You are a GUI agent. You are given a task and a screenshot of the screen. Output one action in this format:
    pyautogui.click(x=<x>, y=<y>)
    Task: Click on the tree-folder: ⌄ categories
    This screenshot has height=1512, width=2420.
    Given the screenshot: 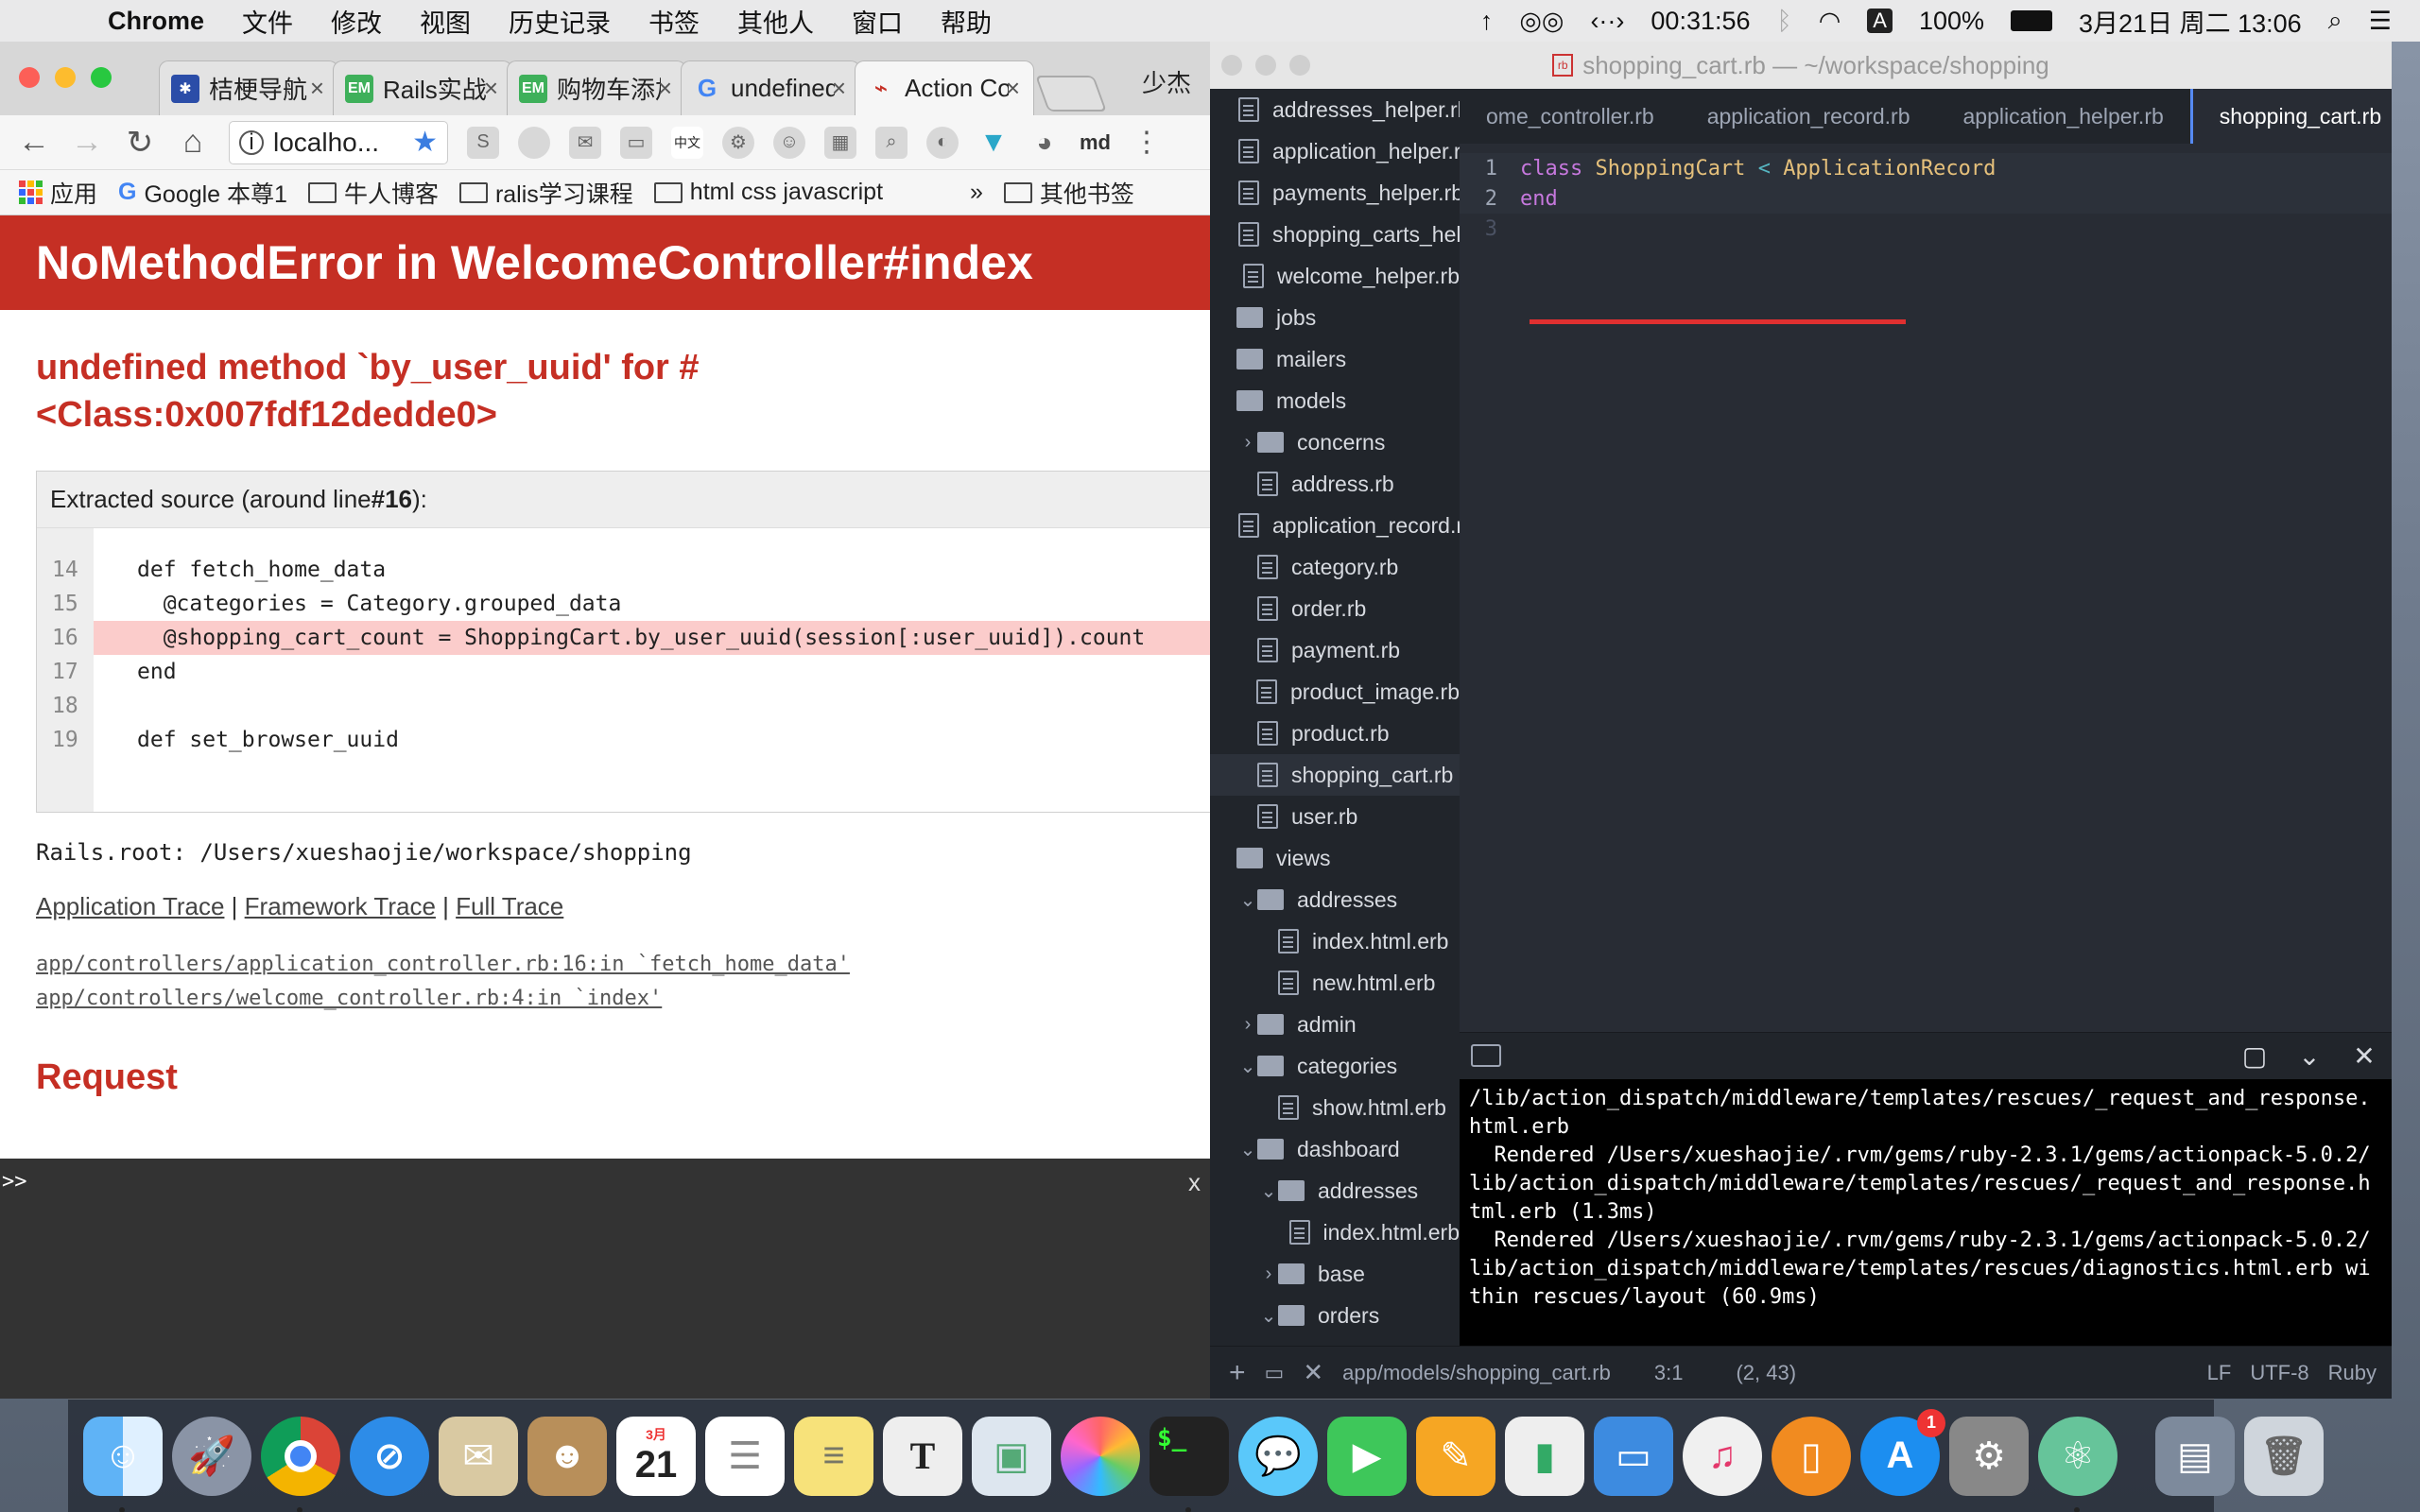 What is the action you would take?
    pyautogui.click(x=1335, y=1066)
    